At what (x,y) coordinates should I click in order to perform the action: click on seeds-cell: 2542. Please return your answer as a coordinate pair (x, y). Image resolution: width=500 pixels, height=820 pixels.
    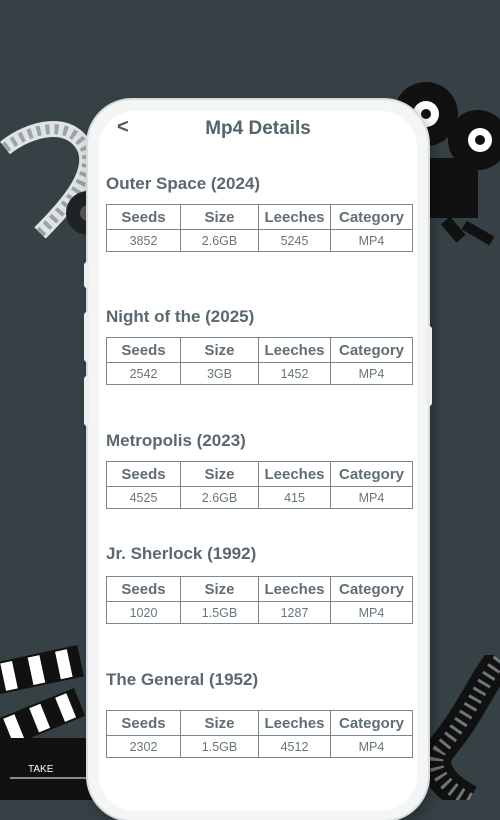
    Looking at the image, I should click on (143, 373).